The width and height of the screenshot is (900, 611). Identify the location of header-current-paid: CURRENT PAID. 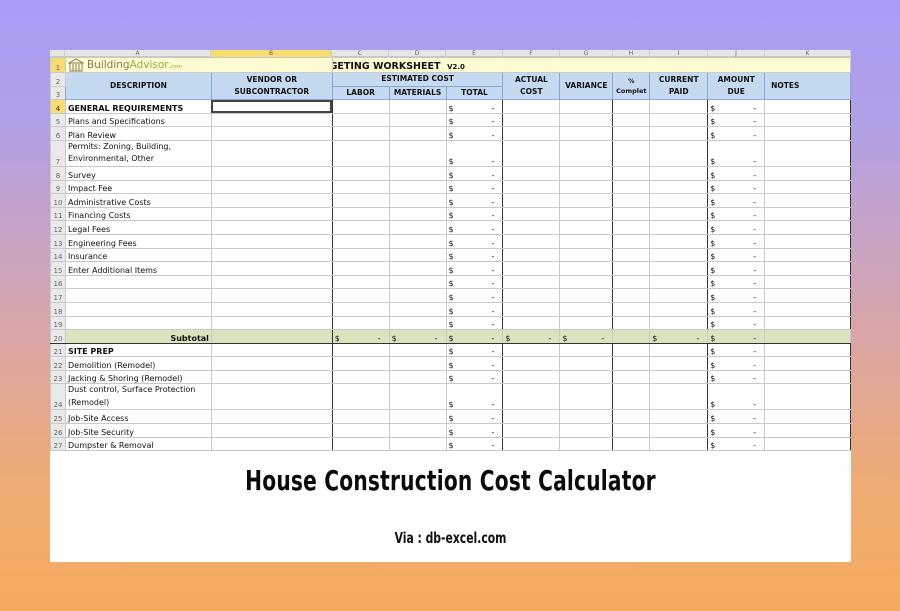
(679, 86).